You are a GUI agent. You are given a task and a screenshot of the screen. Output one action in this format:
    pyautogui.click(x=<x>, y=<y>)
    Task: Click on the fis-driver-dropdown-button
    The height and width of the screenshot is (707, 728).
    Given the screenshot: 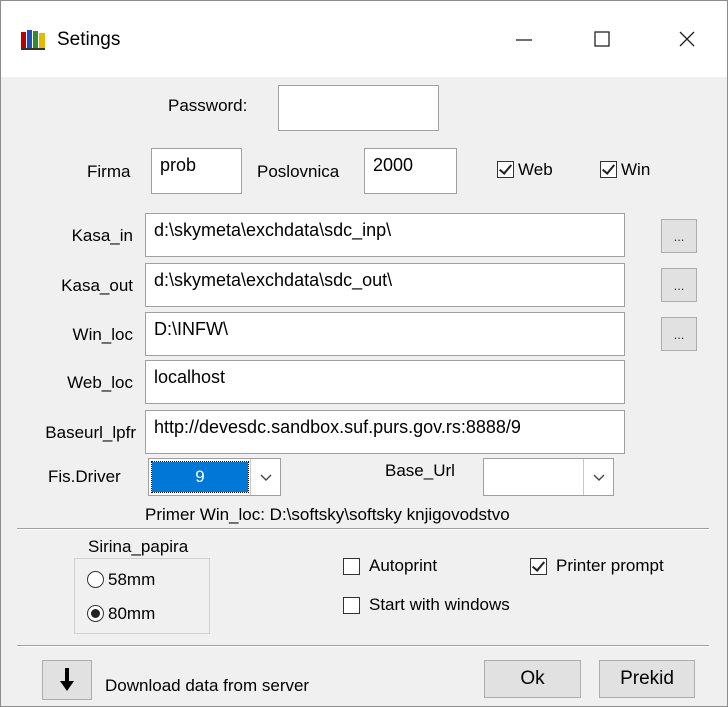 What is the action you would take?
    pyautogui.click(x=265, y=477)
    